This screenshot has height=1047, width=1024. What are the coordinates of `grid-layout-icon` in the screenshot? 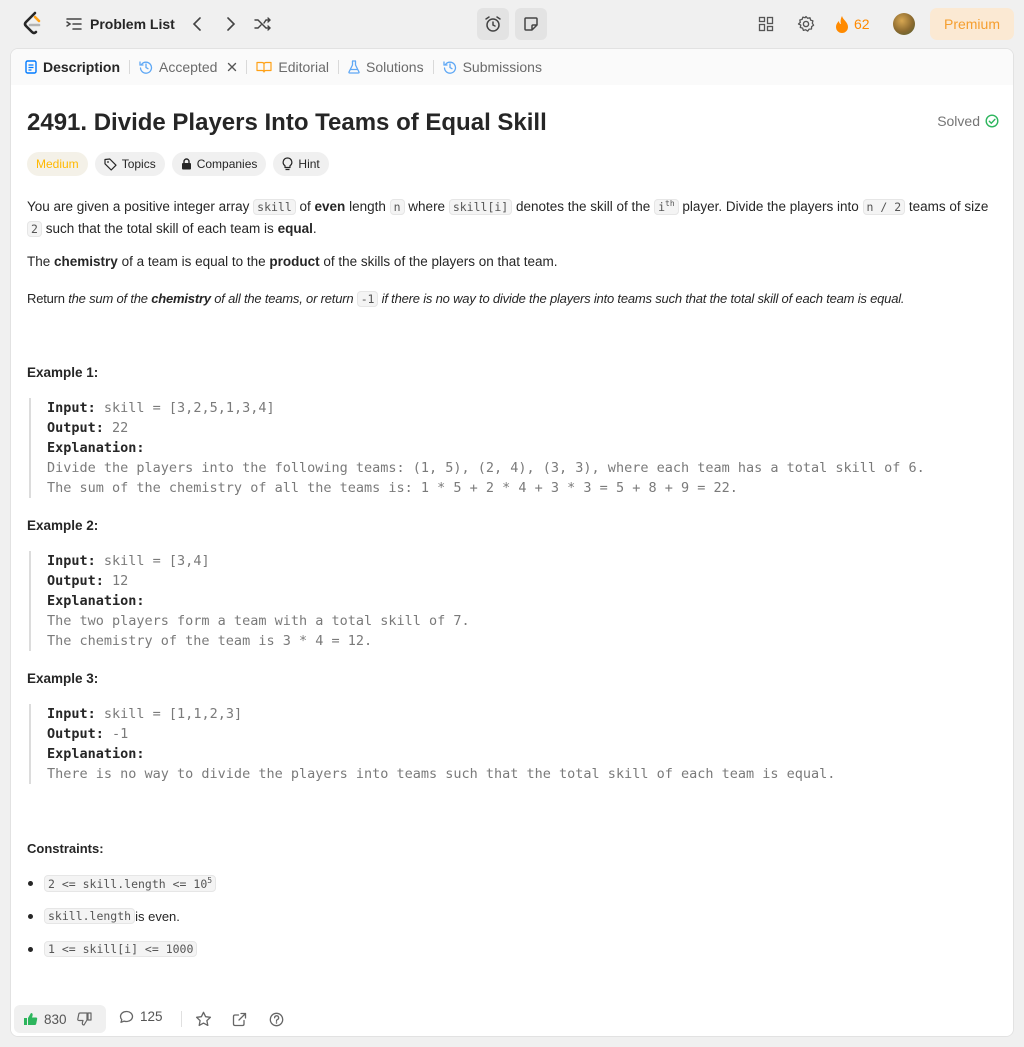 It's located at (766, 24).